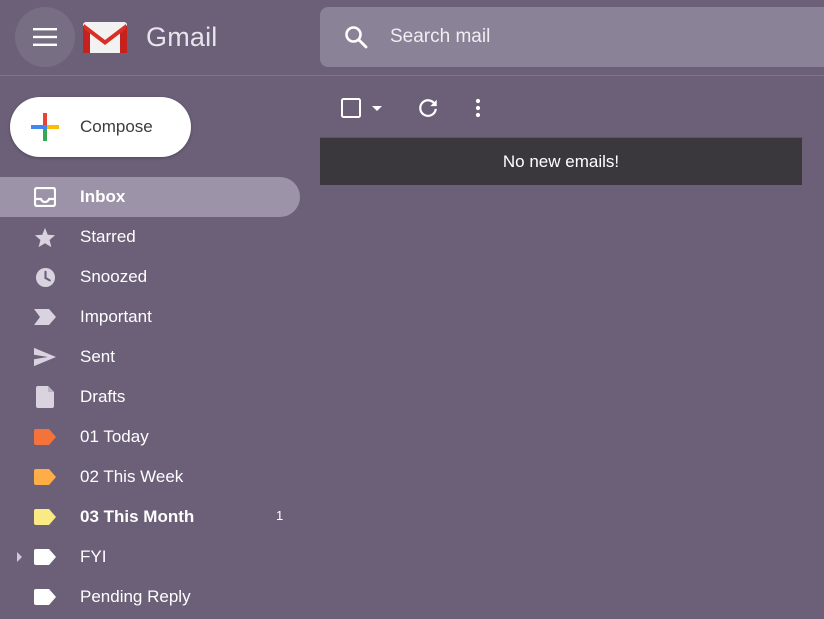 The image size is (824, 619). I want to click on send-icon, so click(45, 357).